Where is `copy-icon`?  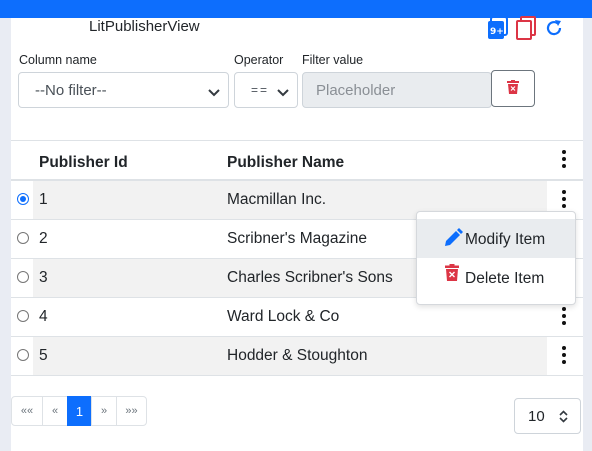 copy-icon is located at coordinates (526, 28).